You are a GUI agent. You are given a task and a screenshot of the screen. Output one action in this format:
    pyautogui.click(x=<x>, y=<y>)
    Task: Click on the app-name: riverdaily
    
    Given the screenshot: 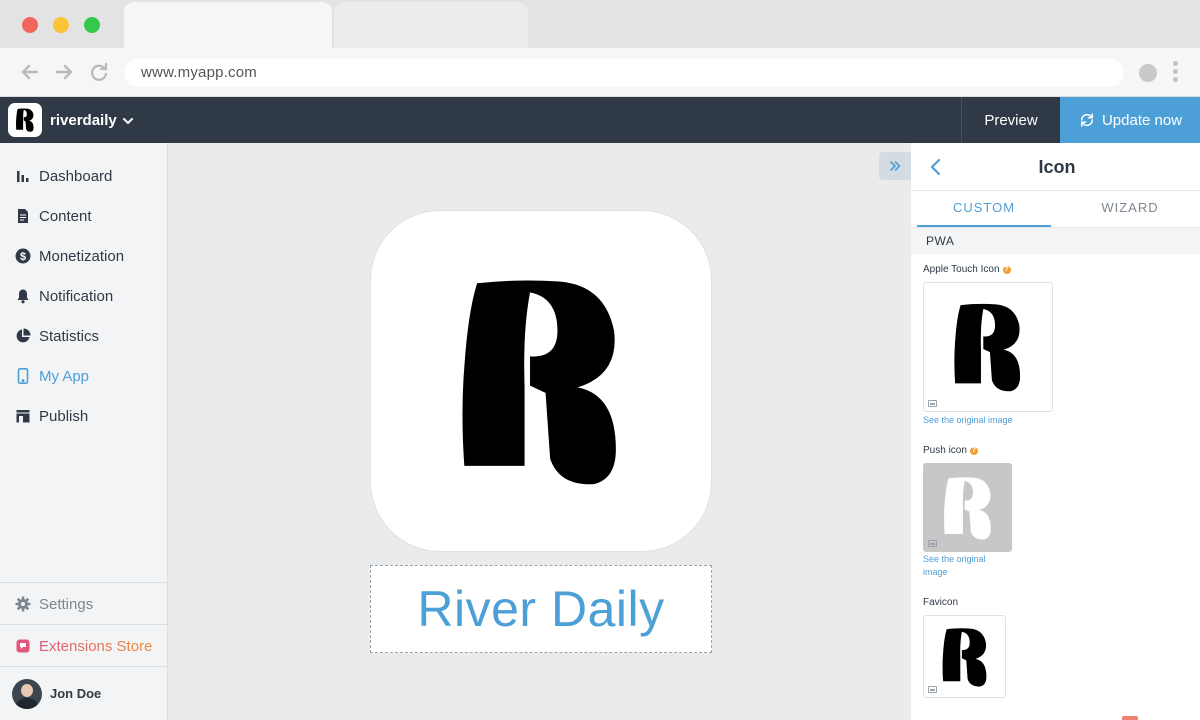 What is the action you would take?
    pyautogui.click(x=83, y=120)
    